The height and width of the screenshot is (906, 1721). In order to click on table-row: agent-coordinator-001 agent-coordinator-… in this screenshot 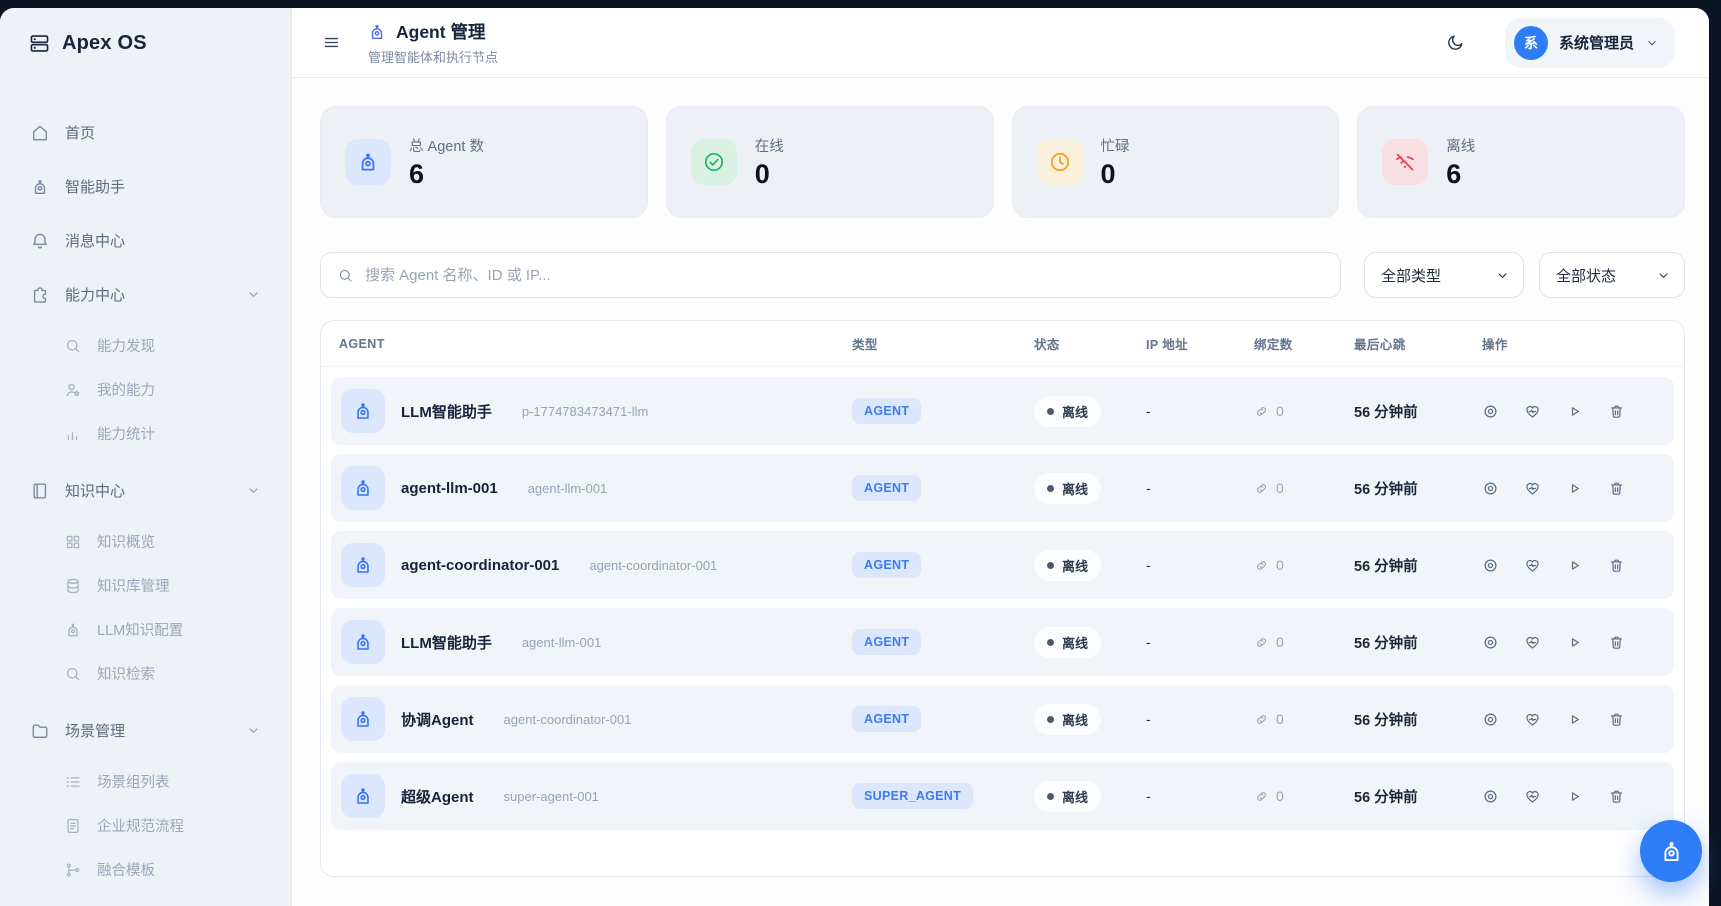, I will do `click(1002, 565)`.